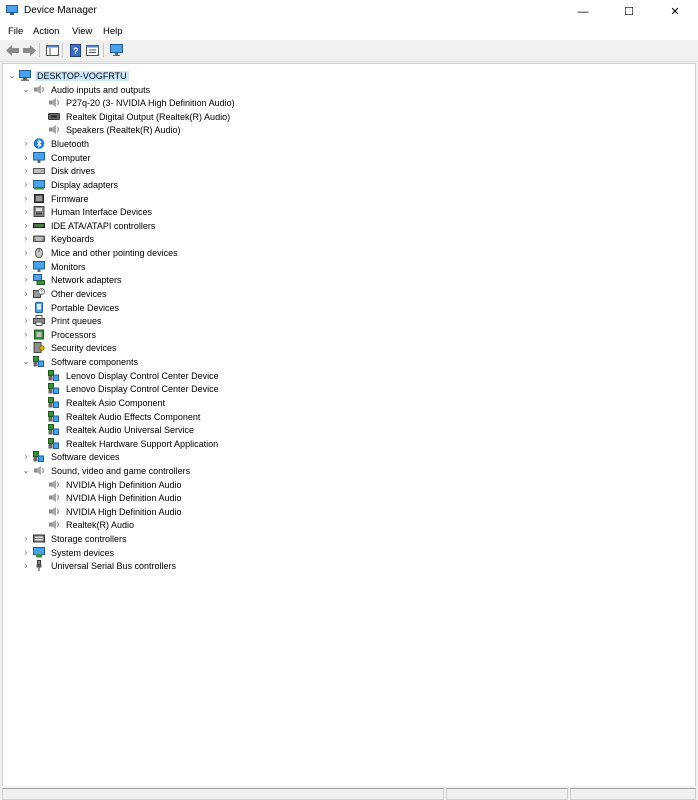 This screenshot has height=800, width=698. I want to click on tree-root-computer: ⌄ DESKTOP-VOGFRTU, so click(68, 75).